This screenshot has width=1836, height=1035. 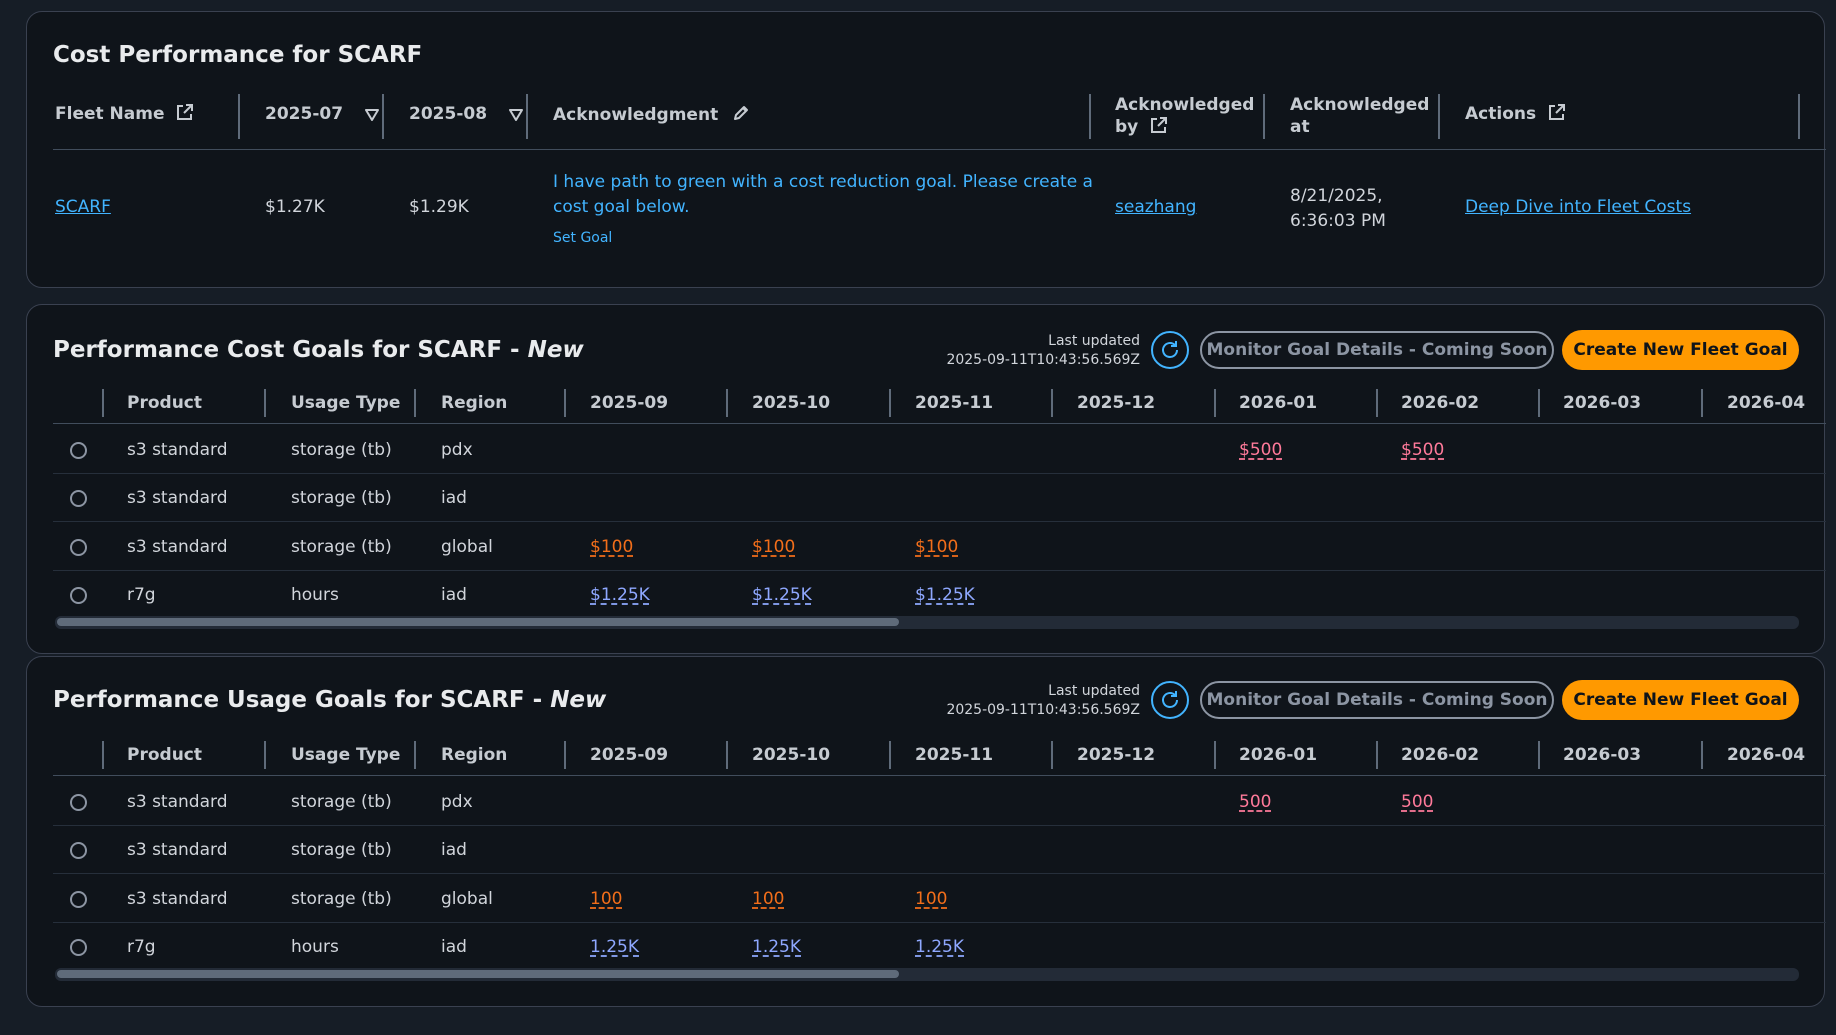 I want to click on acknowledgment-header-label: Acknowledgment, so click(x=636, y=115).